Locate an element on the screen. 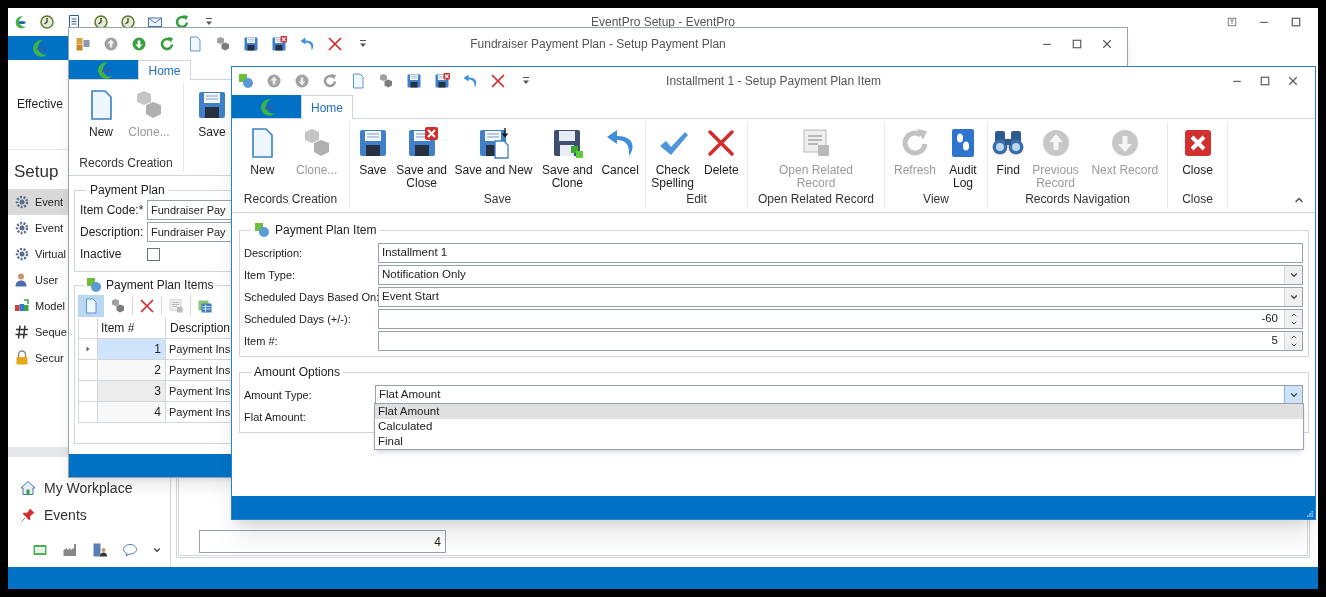 The width and height of the screenshot is (1326, 597). table-cell: 4 is located at coordinates (132, 412).